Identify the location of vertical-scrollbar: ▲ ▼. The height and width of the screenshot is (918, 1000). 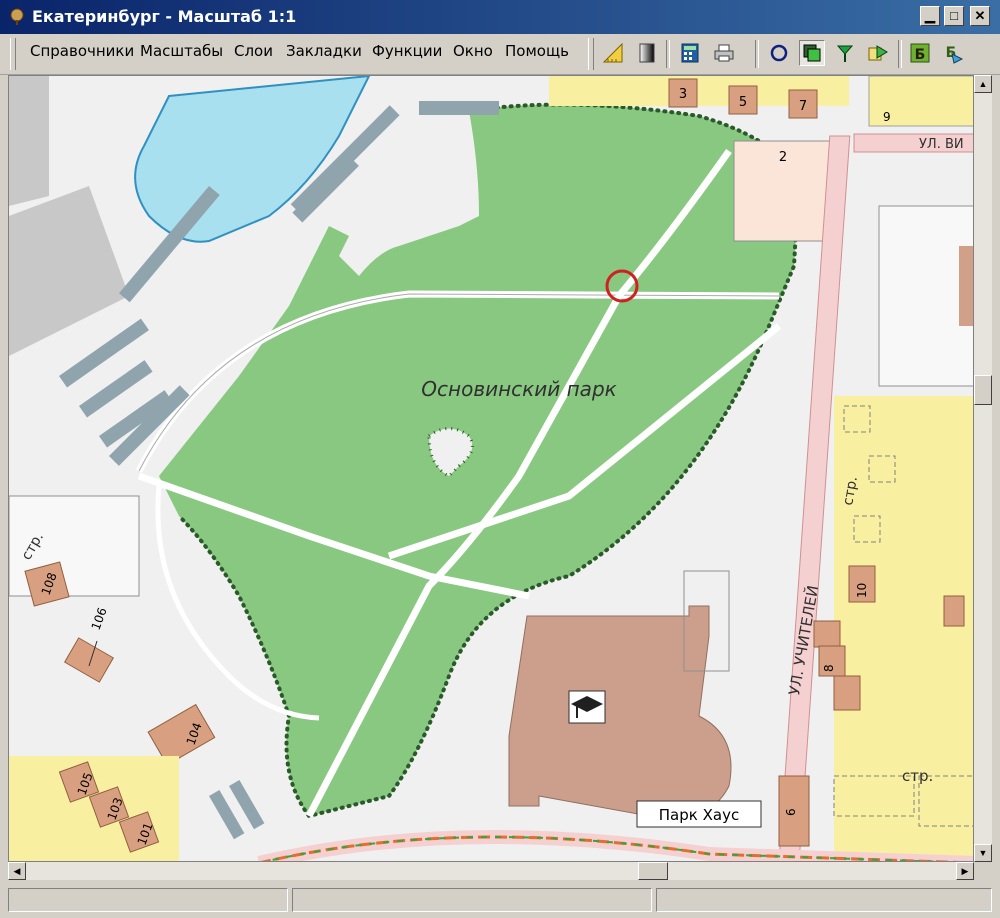
(983, 468).